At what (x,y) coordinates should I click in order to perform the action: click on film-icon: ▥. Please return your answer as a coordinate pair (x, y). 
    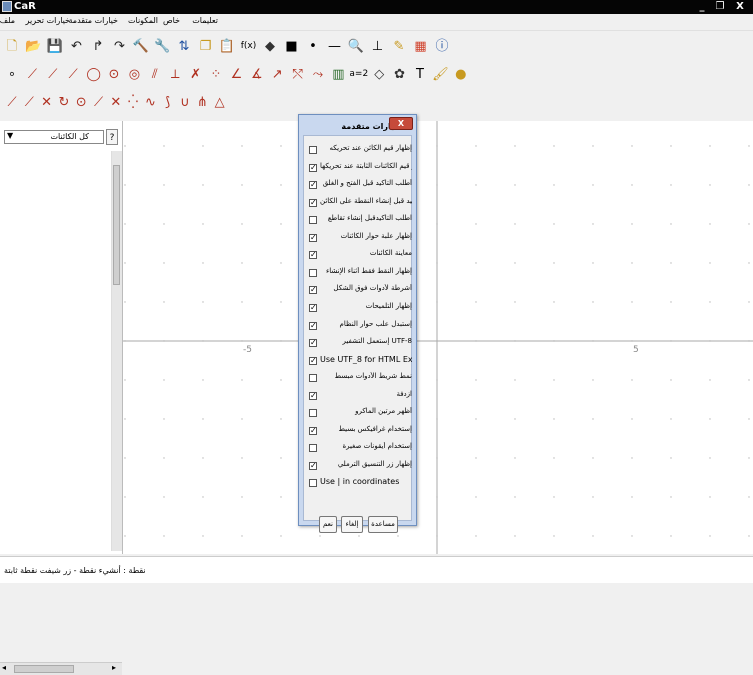
    Looking at the image, I should click on (338, 74).